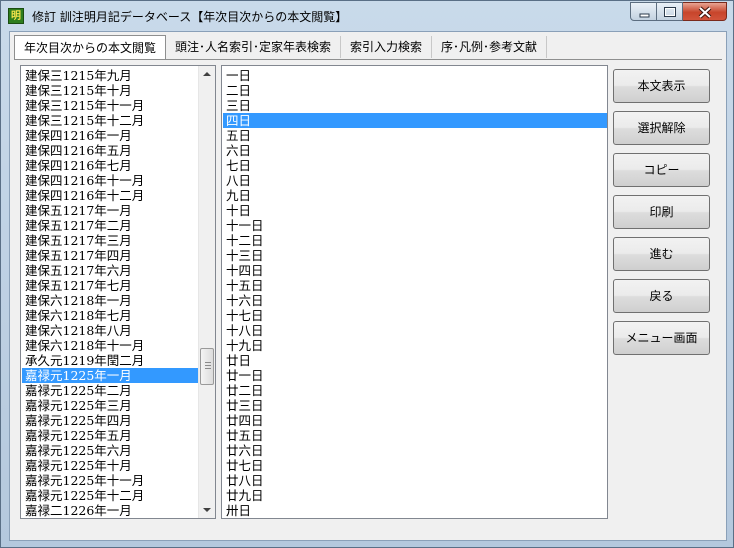 The height and width of the screenshot is (548, 734). I want to click on caption-buttons, so click(678, 11).